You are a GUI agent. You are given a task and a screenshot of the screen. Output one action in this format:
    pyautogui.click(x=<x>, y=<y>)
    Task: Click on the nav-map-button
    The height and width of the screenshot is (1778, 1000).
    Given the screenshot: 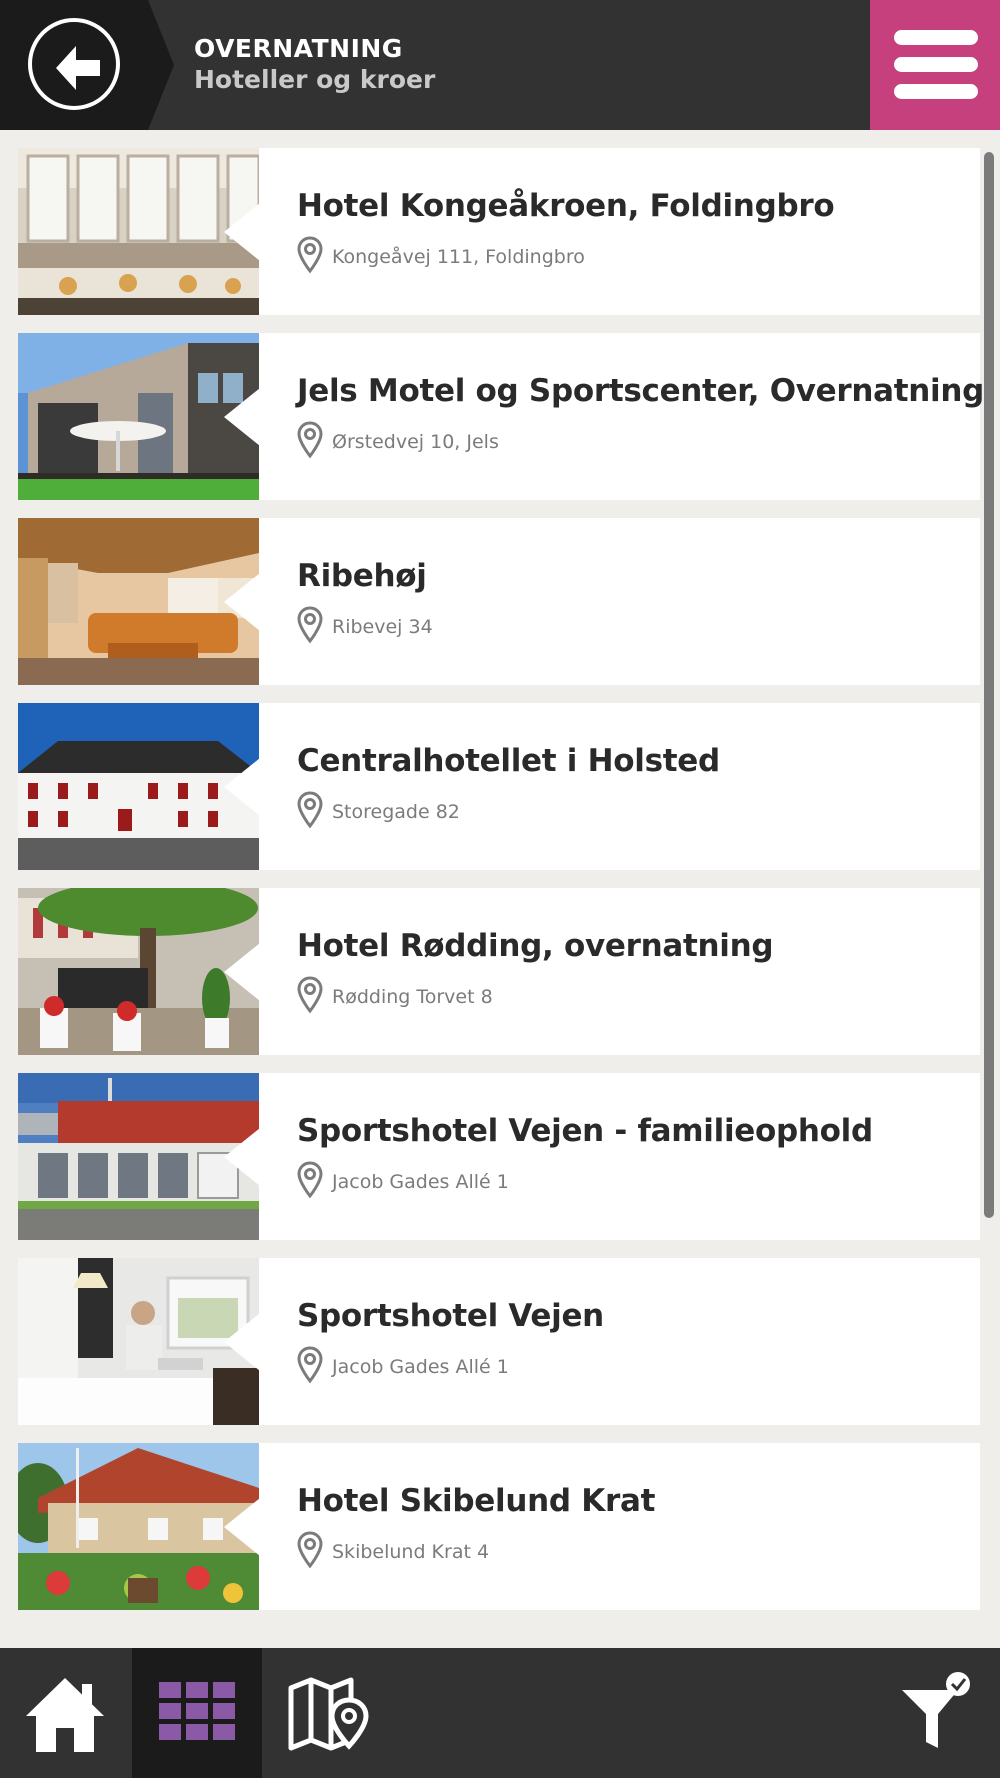 What is the action you would take?
    pyautogui.click(x=329, y=1713)
    